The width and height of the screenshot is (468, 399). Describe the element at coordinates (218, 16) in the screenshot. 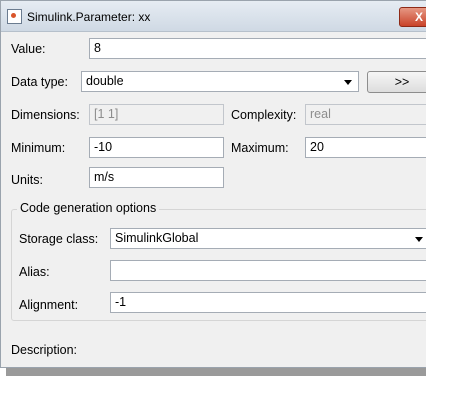

I see `title-bar: Simulink.Parameter: xx X` at that location.